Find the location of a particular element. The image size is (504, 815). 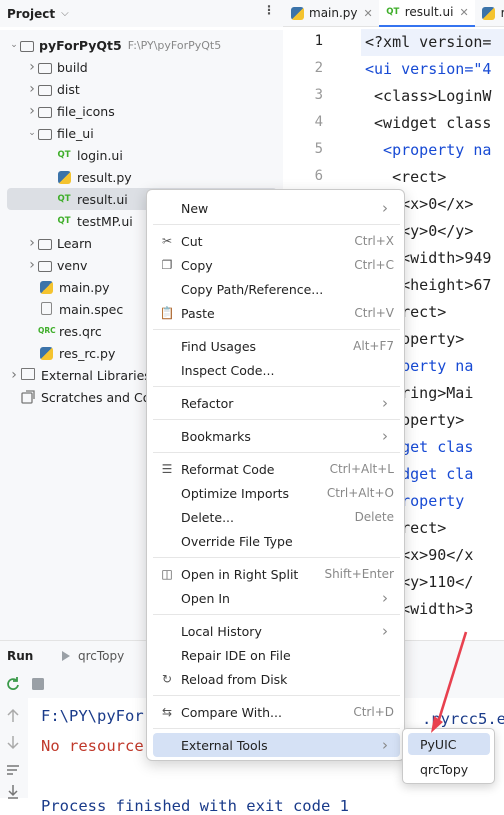

menu-item-paste: 📋 Paste Ctrl+V is located at coordinates (276, 313).